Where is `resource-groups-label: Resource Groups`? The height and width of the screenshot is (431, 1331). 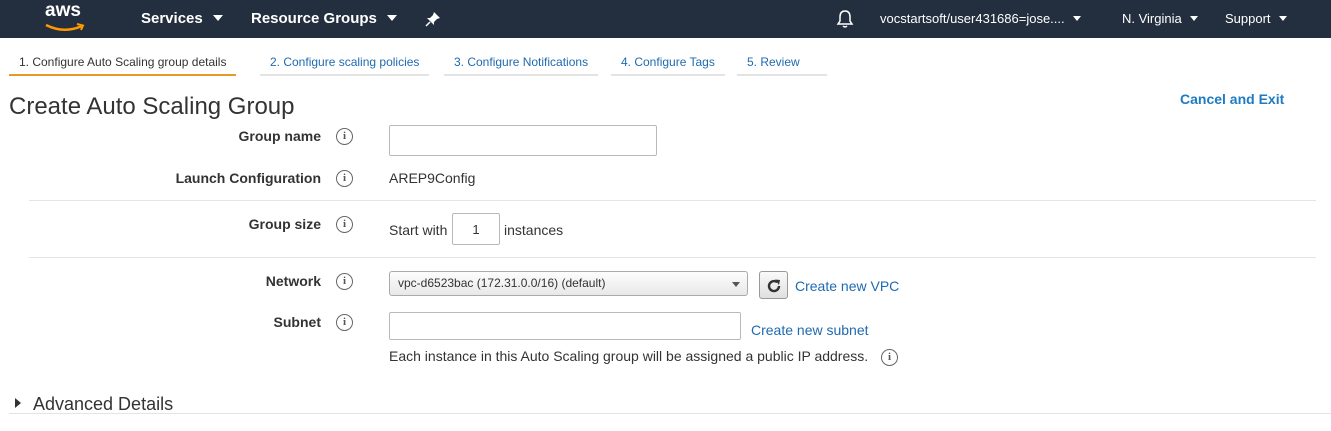 resource-groups-label: Resource Groups is located at coordinates (314, 18).